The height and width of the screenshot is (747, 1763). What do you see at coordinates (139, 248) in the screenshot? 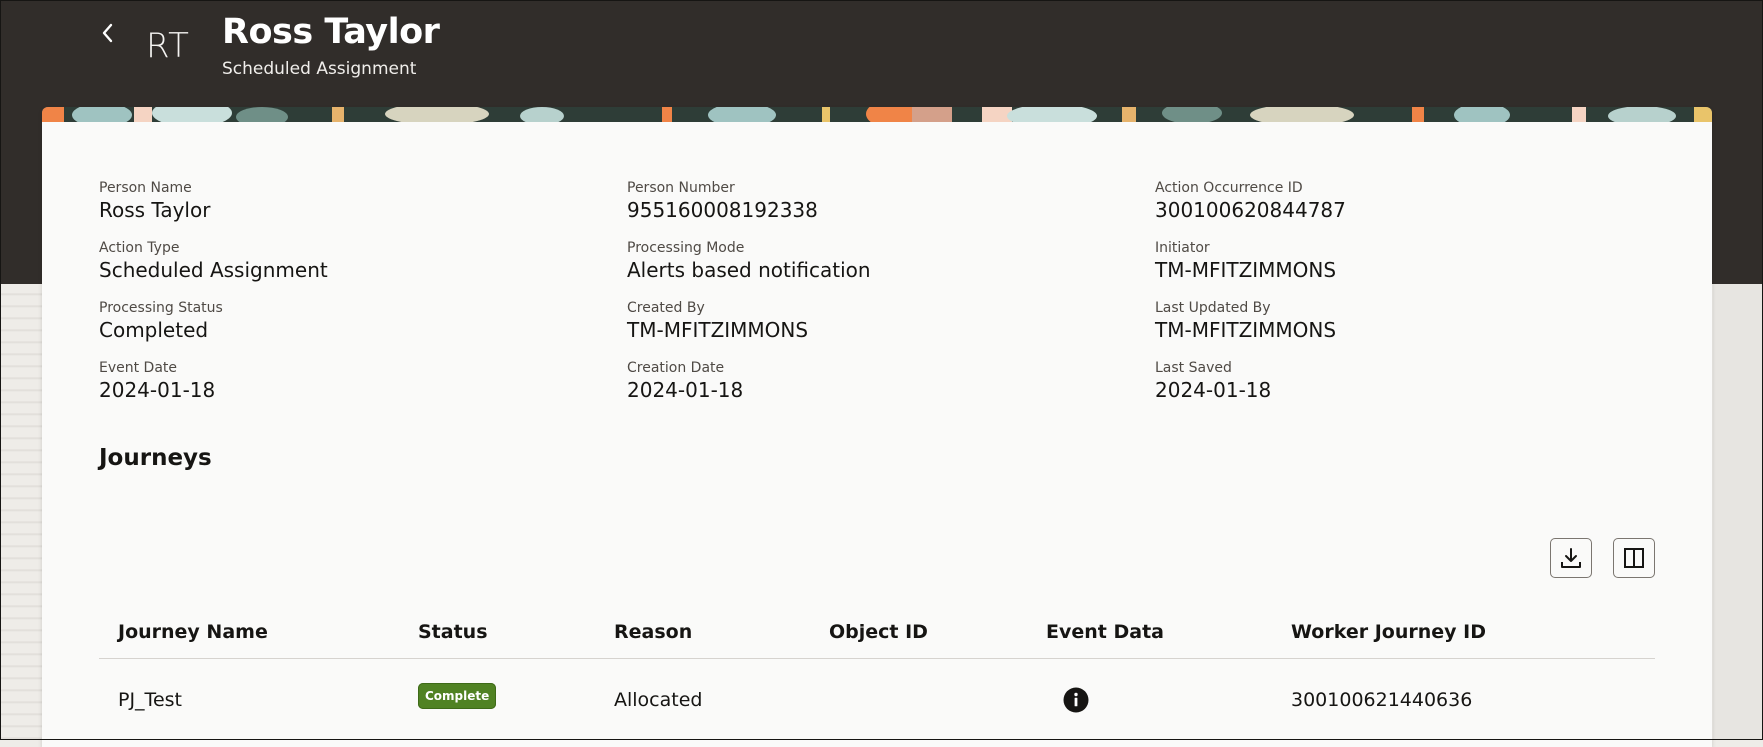
I see `field-label: Action Type` at bounding box center [139, 248].